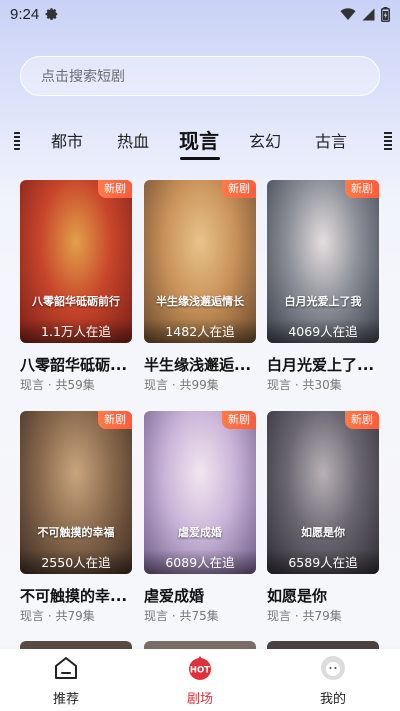  I want to click on follower-count: 6089人在追, so click(200, 562).